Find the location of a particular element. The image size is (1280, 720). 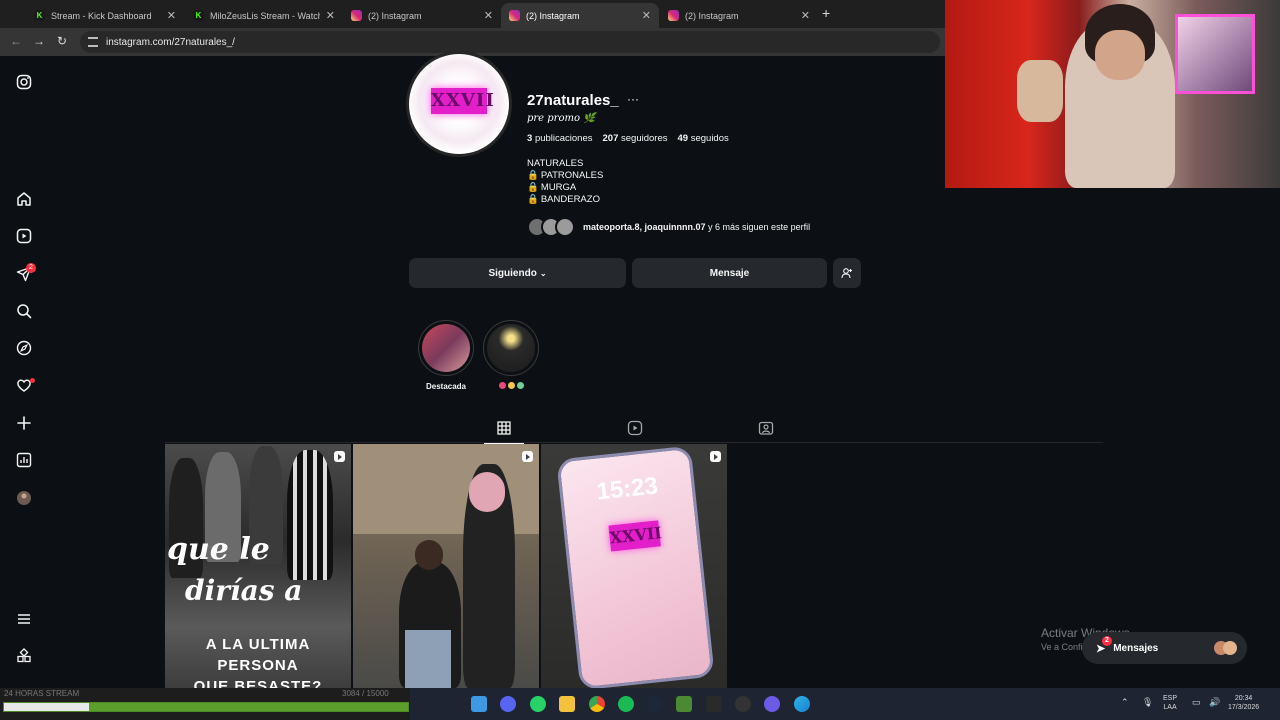

dashboard-icon is located at coordinates (24, 460).